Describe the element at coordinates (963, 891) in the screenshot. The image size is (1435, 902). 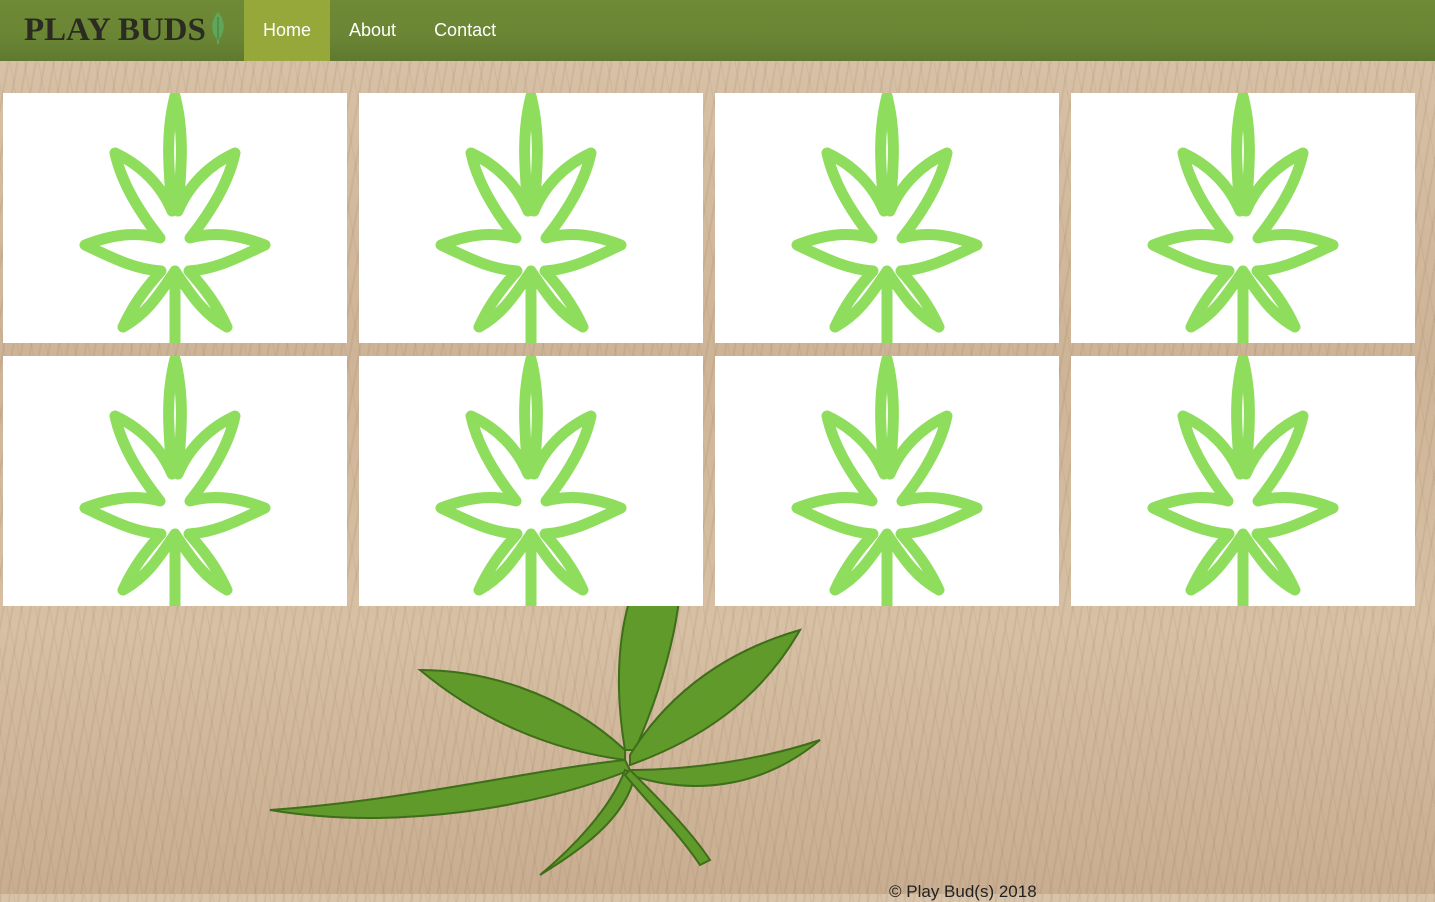
I see `footer-copyright: © Play Bud(s) 2018` at that location.